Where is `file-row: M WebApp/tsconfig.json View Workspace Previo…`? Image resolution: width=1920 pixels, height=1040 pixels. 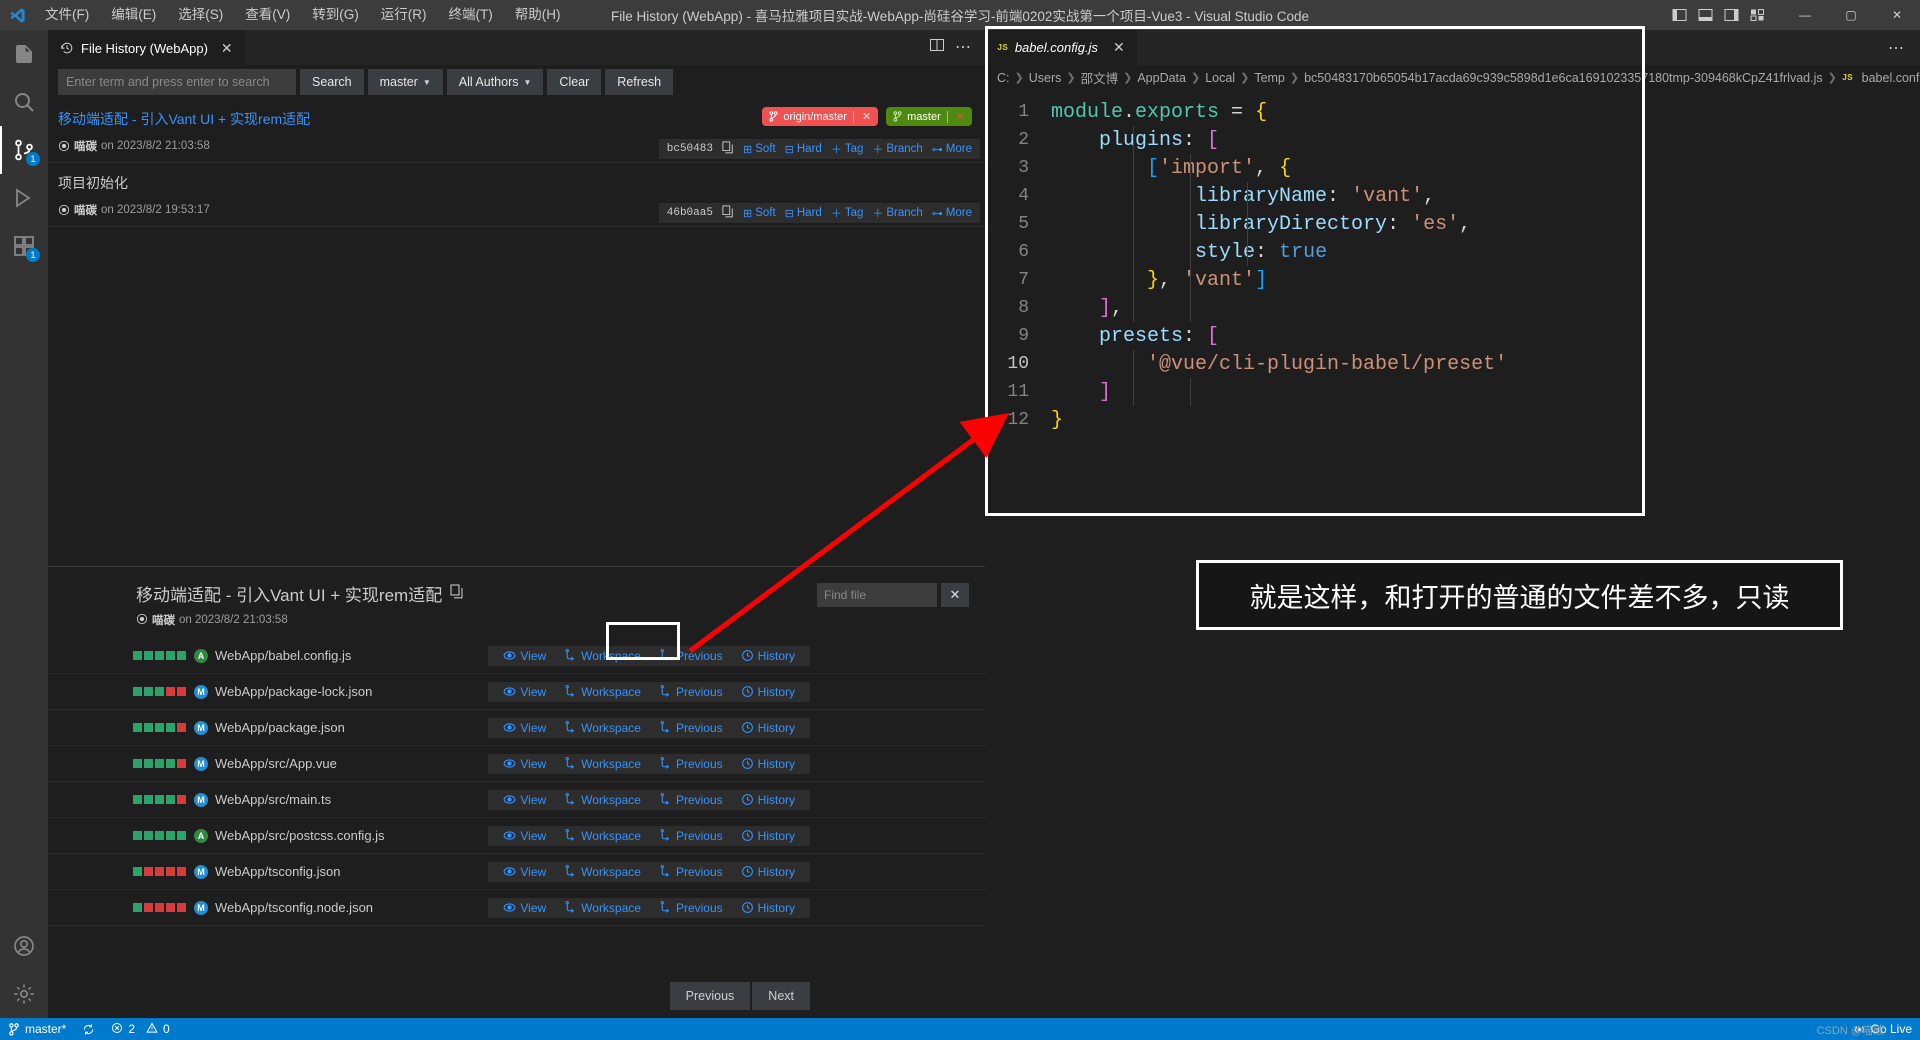
file-row: M WebApp/tsconfig.json View Workspace Previo… is located at coordinates (516, 872).